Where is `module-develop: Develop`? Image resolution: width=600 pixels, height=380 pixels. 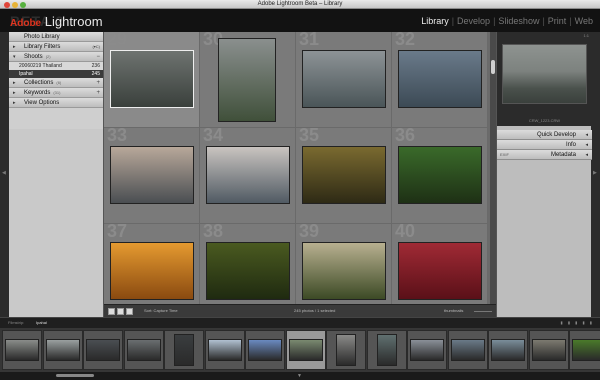
module-develop: Develop is located at coordinates (473, 21).